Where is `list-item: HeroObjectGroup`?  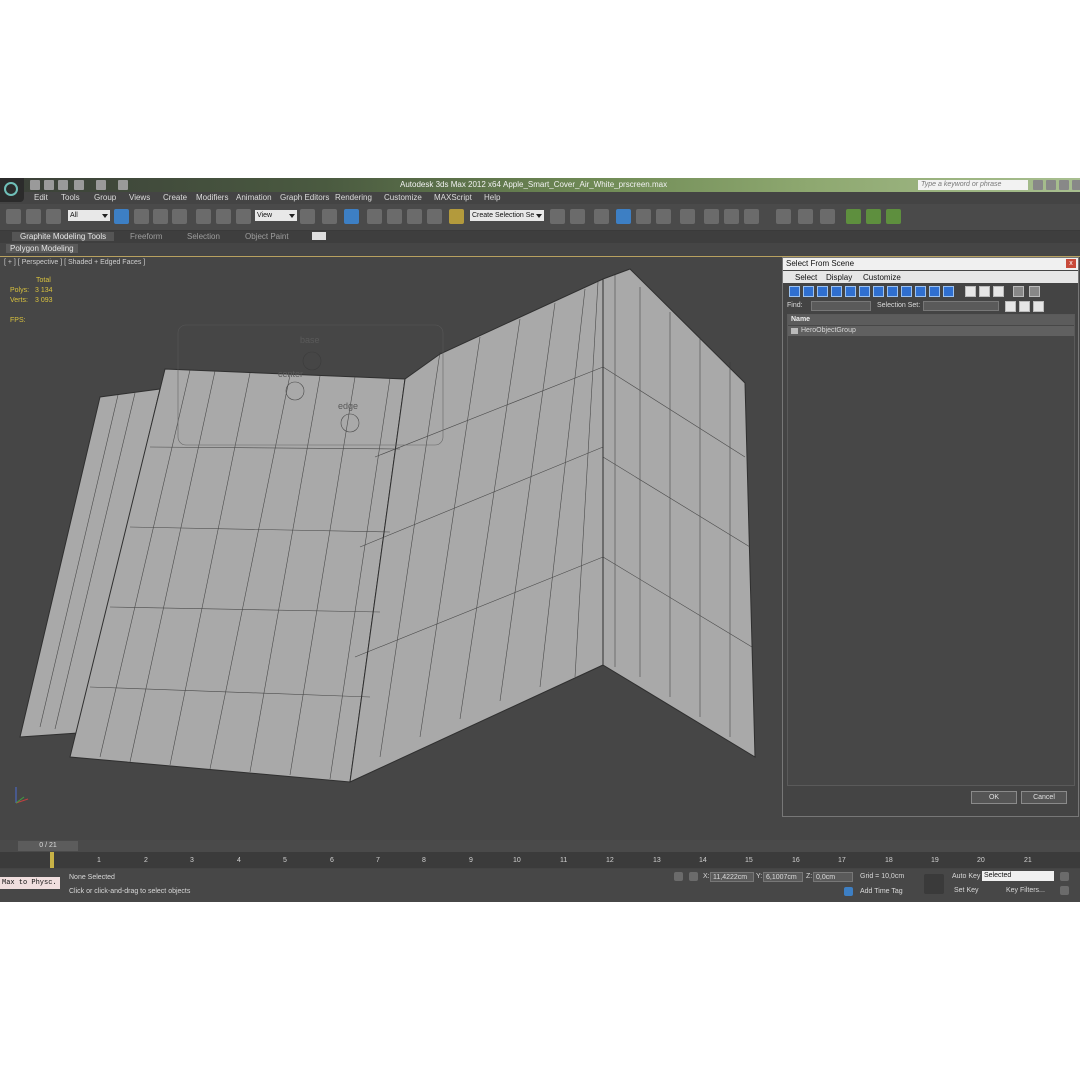 list-item: HeroObjectGroup is located at coordinates (931, 331).